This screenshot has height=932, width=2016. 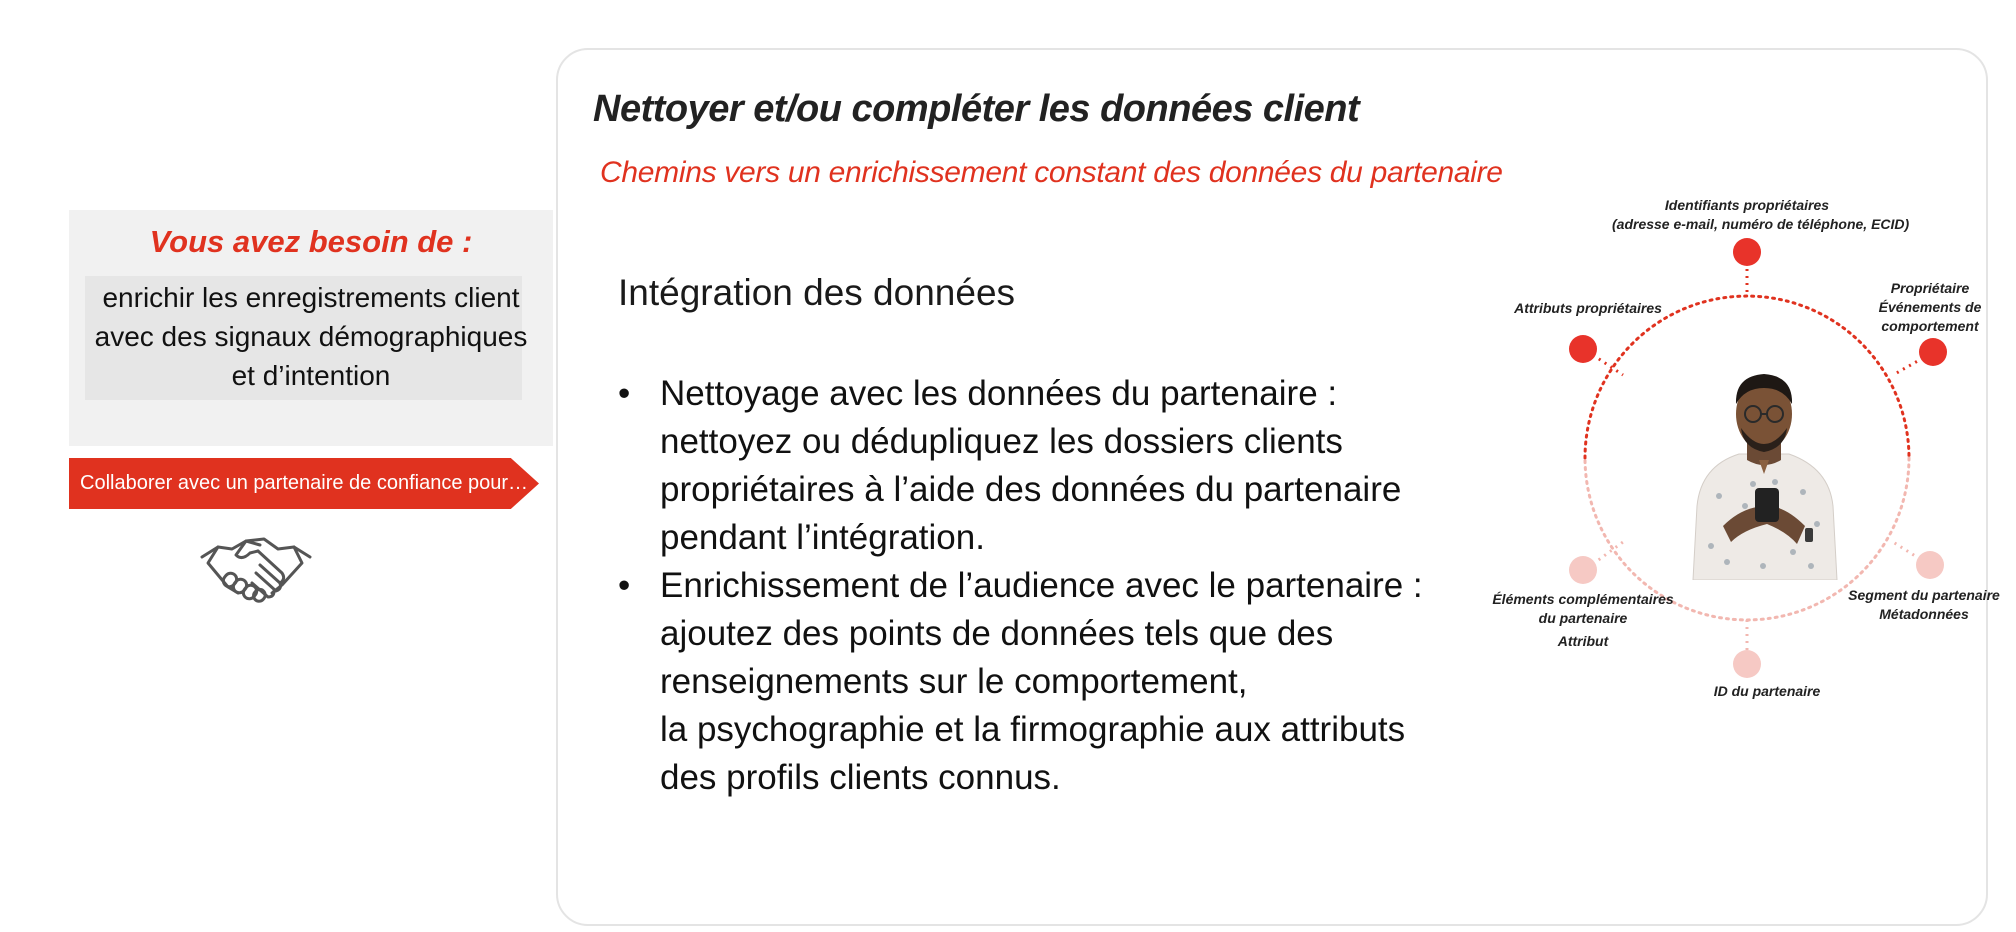 What do you see at coordinates (311, 375) in the screenshot?
I see `needs-line: et d’intention` at bounding box center [311, 375].